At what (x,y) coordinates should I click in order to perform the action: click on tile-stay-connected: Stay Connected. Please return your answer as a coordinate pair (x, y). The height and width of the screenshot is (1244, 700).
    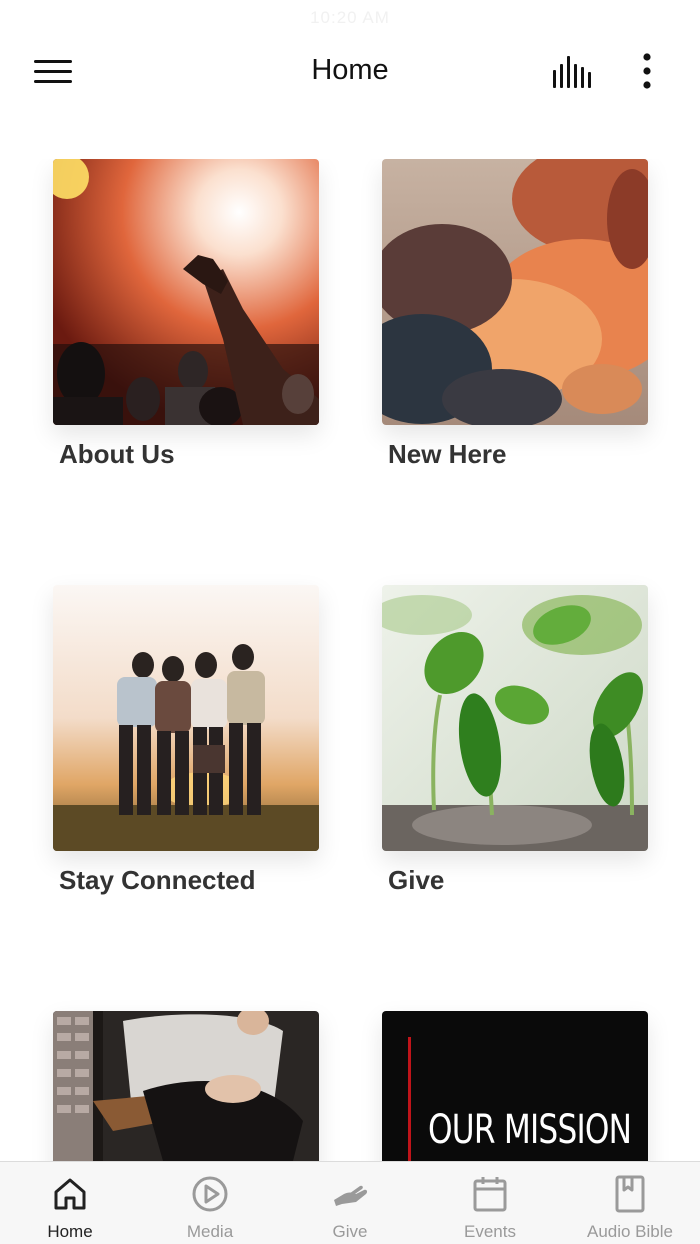
    Looking at the image, I should click on (186, 740).